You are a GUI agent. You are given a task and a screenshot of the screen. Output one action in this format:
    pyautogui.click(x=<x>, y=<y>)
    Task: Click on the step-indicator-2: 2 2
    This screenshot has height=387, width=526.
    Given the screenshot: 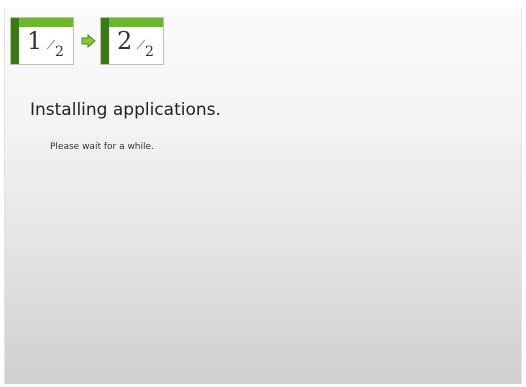 What is the action you would take?
    pyautogui.click(x=132, y=41)
    